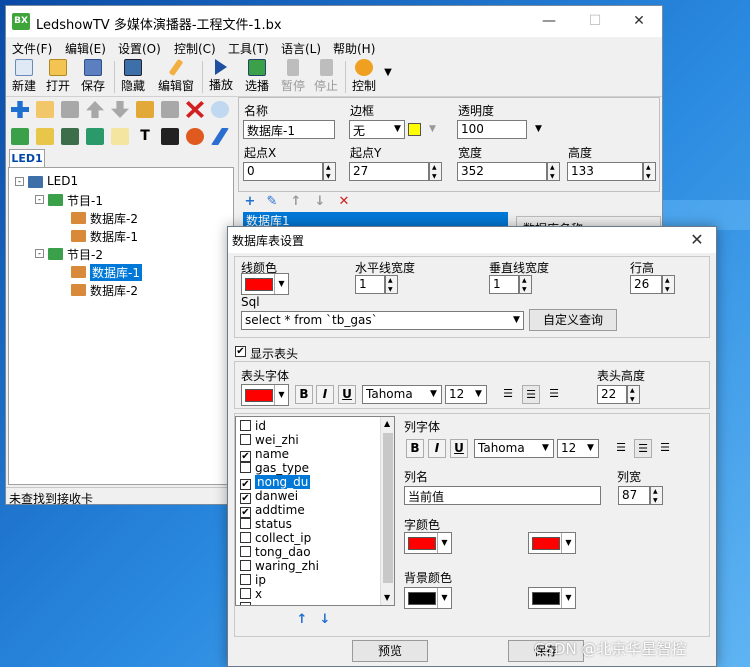 This screenshot has width=750, height=667. I want to click on column-name-field: 当前值, so click(502, 495).